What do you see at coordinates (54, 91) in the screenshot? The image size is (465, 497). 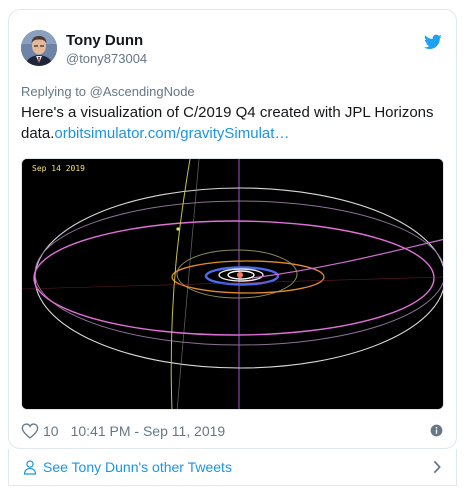 I see `replying-to-prefix: Replying to` at bounding box center [54, 91].